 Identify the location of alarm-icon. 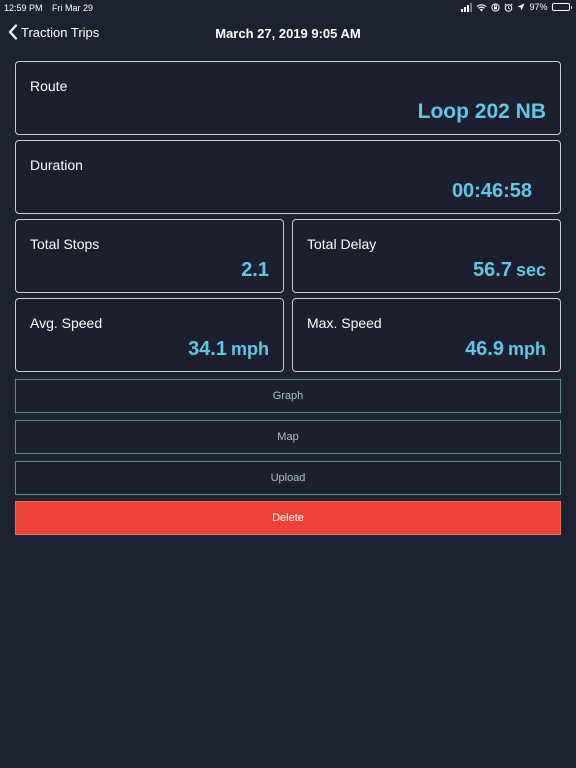
(509, 7).